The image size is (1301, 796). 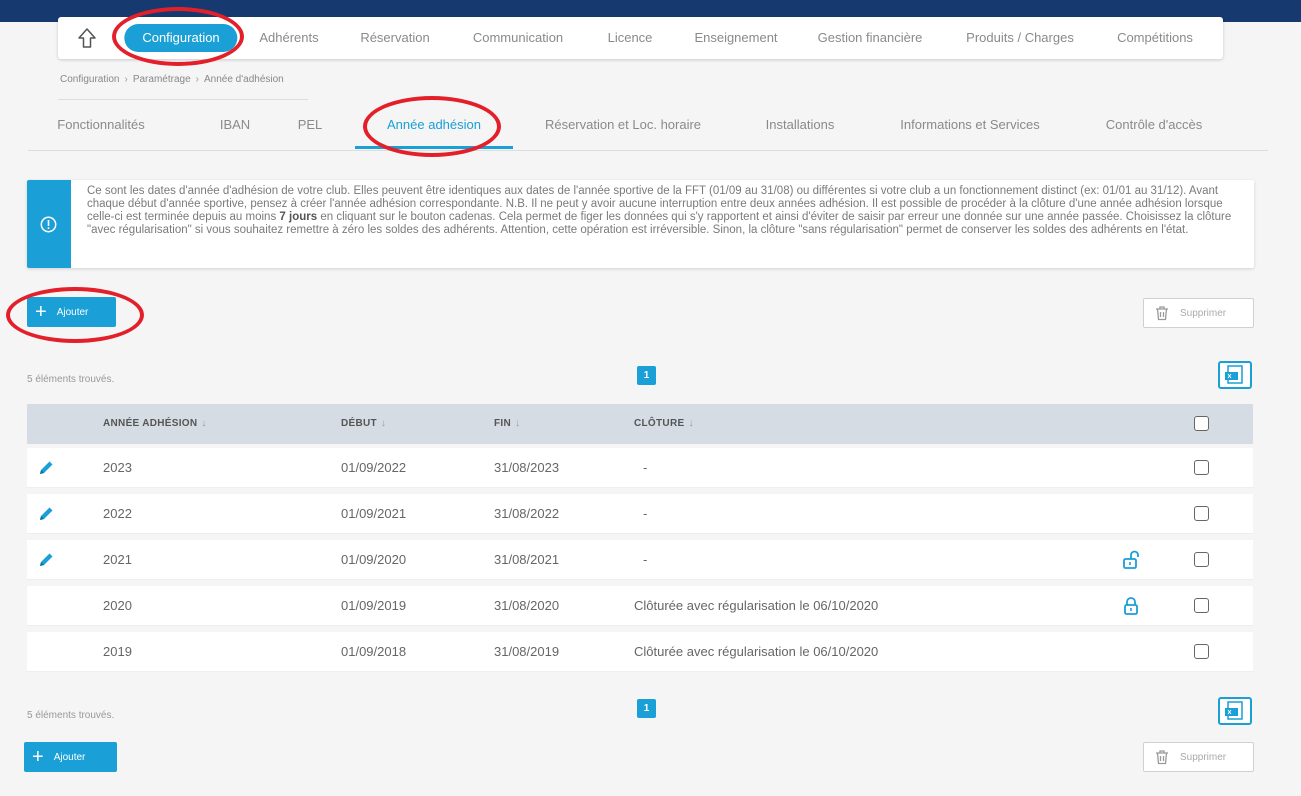 I want to click on nav-tab-licence: Licence, so click(x=630, y=38).